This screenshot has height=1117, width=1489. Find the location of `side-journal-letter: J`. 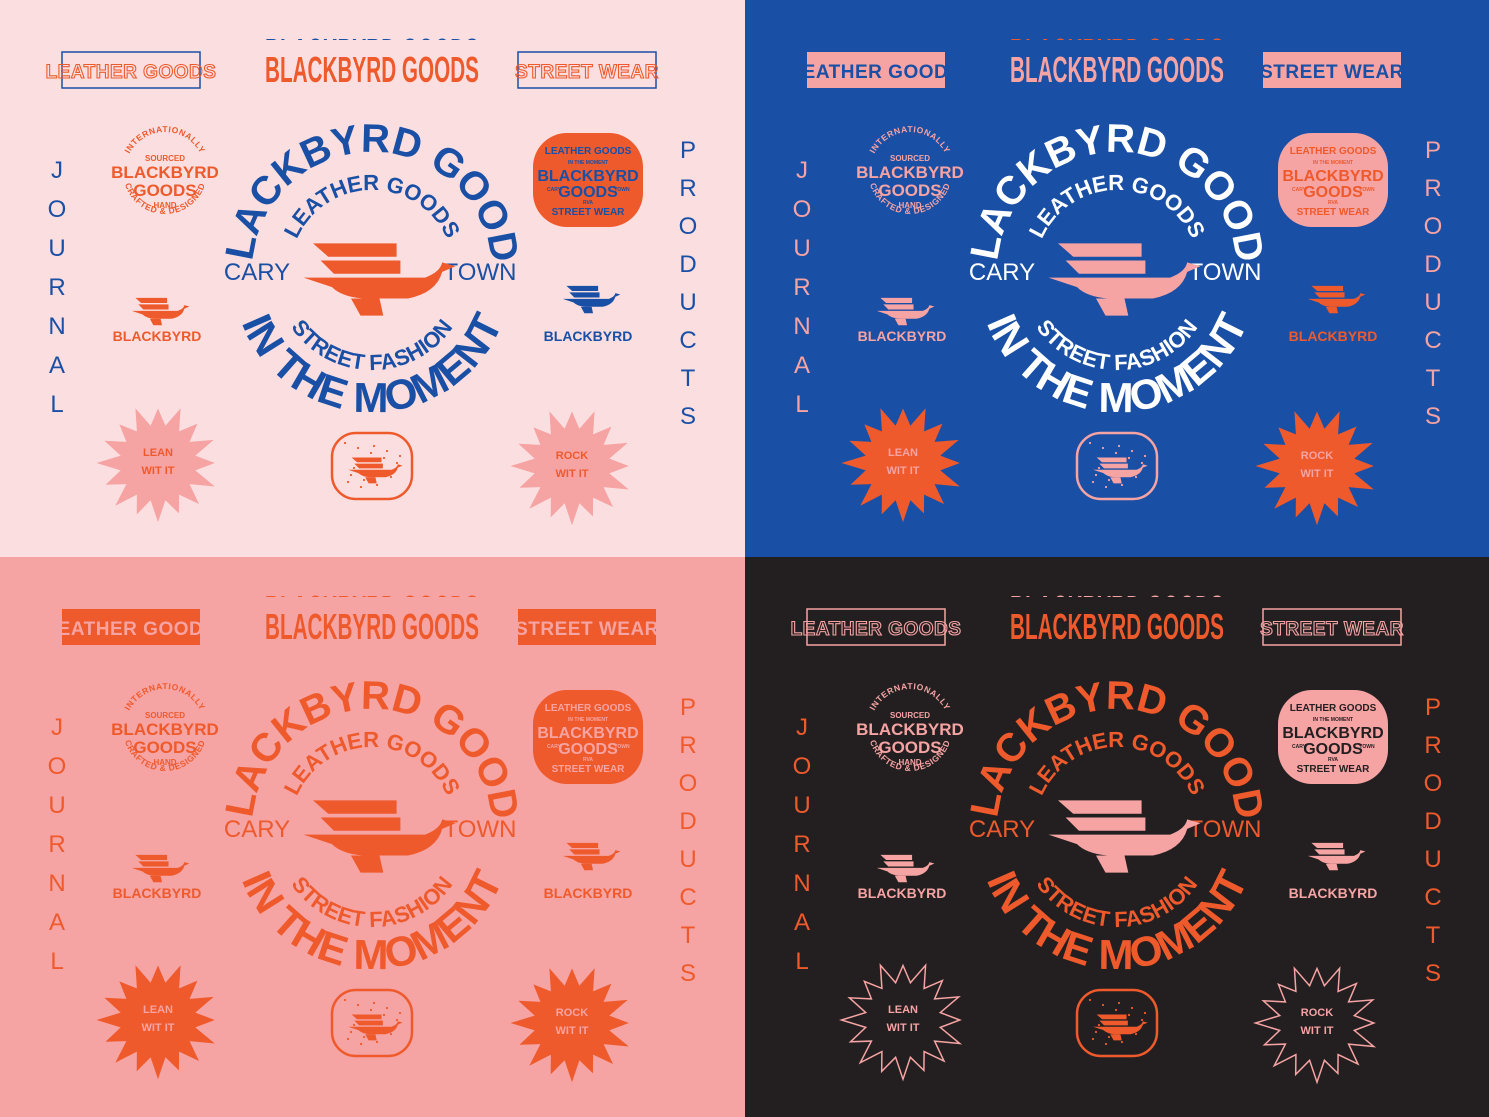

side-journal-letter: J is located at coordinates (802, 170).